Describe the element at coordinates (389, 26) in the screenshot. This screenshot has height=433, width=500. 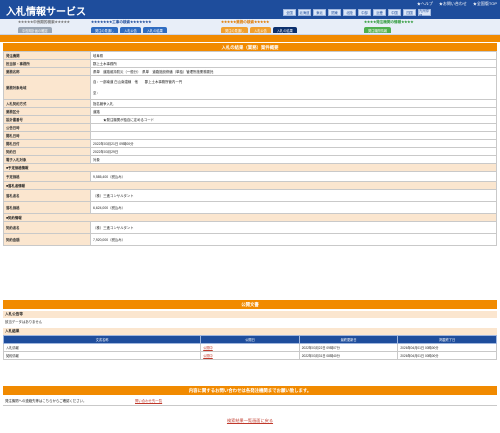
I see `nav-group-agency: ★★★★発注機関の情報★★★★ 発注機関情報` at that location.